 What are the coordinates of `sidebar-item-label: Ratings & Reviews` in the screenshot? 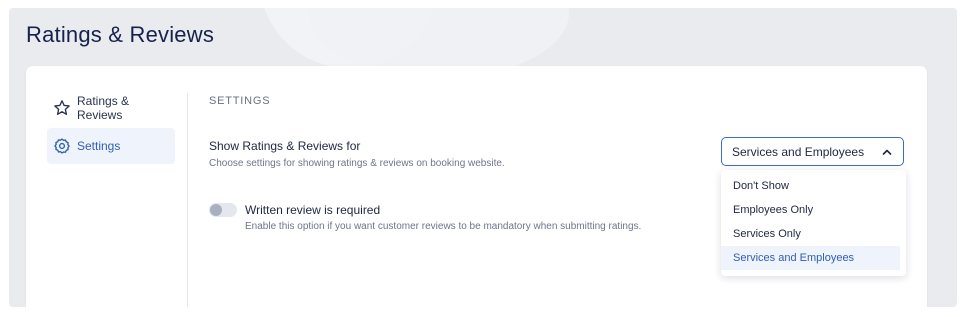 It's located at (103, 108).